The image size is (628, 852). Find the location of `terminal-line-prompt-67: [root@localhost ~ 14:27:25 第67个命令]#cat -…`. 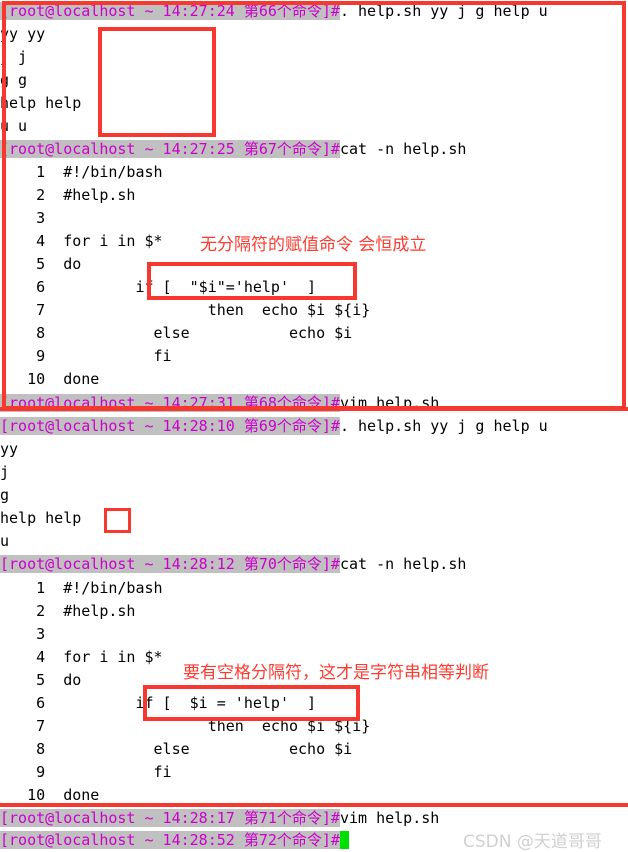

terminal-line-prompt-67: [root@localhost ~ 14:27:25 第67个命令]#cat -… is located at coordinates (233, 149).